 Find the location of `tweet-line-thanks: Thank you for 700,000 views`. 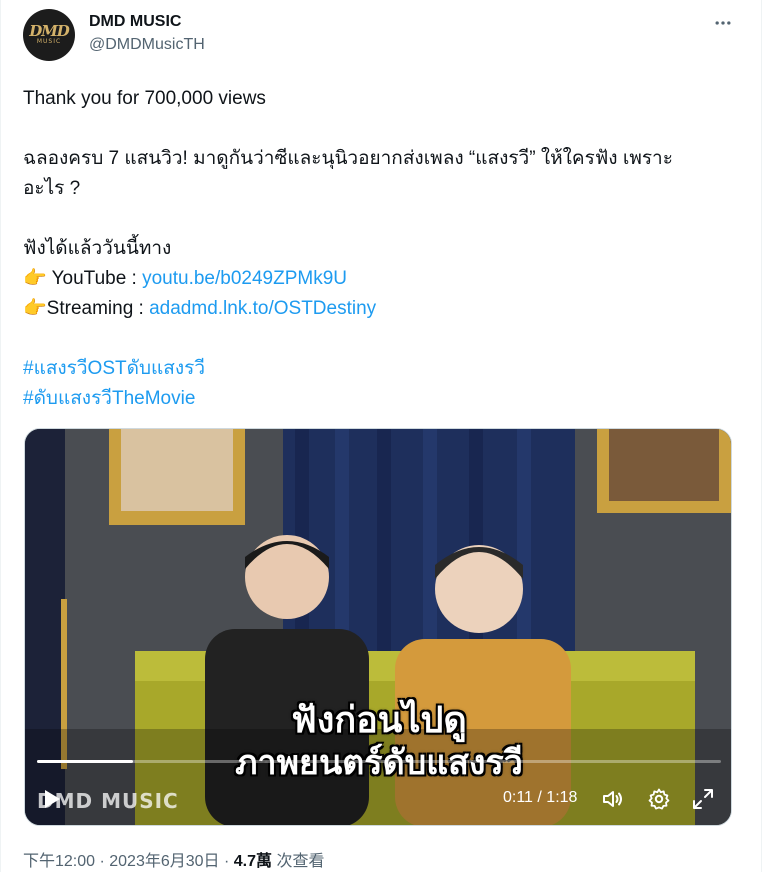

tweet-line-thanks: Thank you for 700,000 views is located at coordinates (144, 98).